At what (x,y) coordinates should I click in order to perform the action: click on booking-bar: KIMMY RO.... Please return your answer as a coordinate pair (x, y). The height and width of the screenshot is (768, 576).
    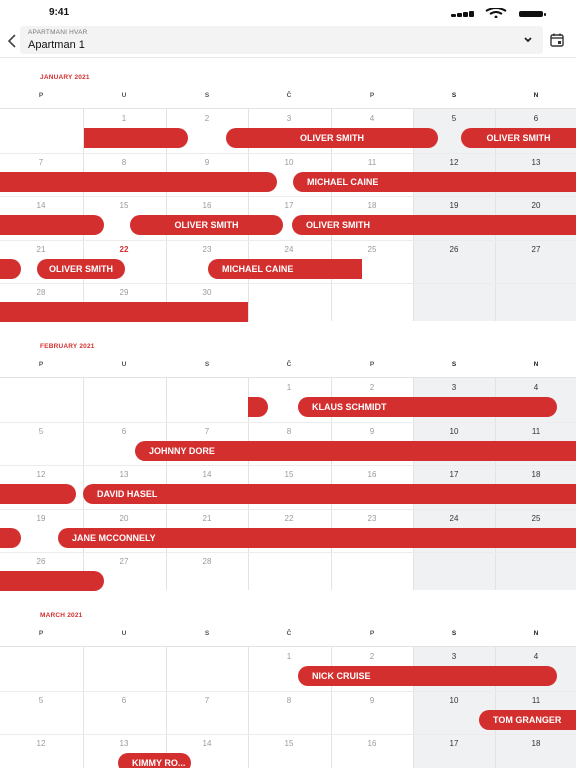
    Looking at the image, I should click on (154, 760).